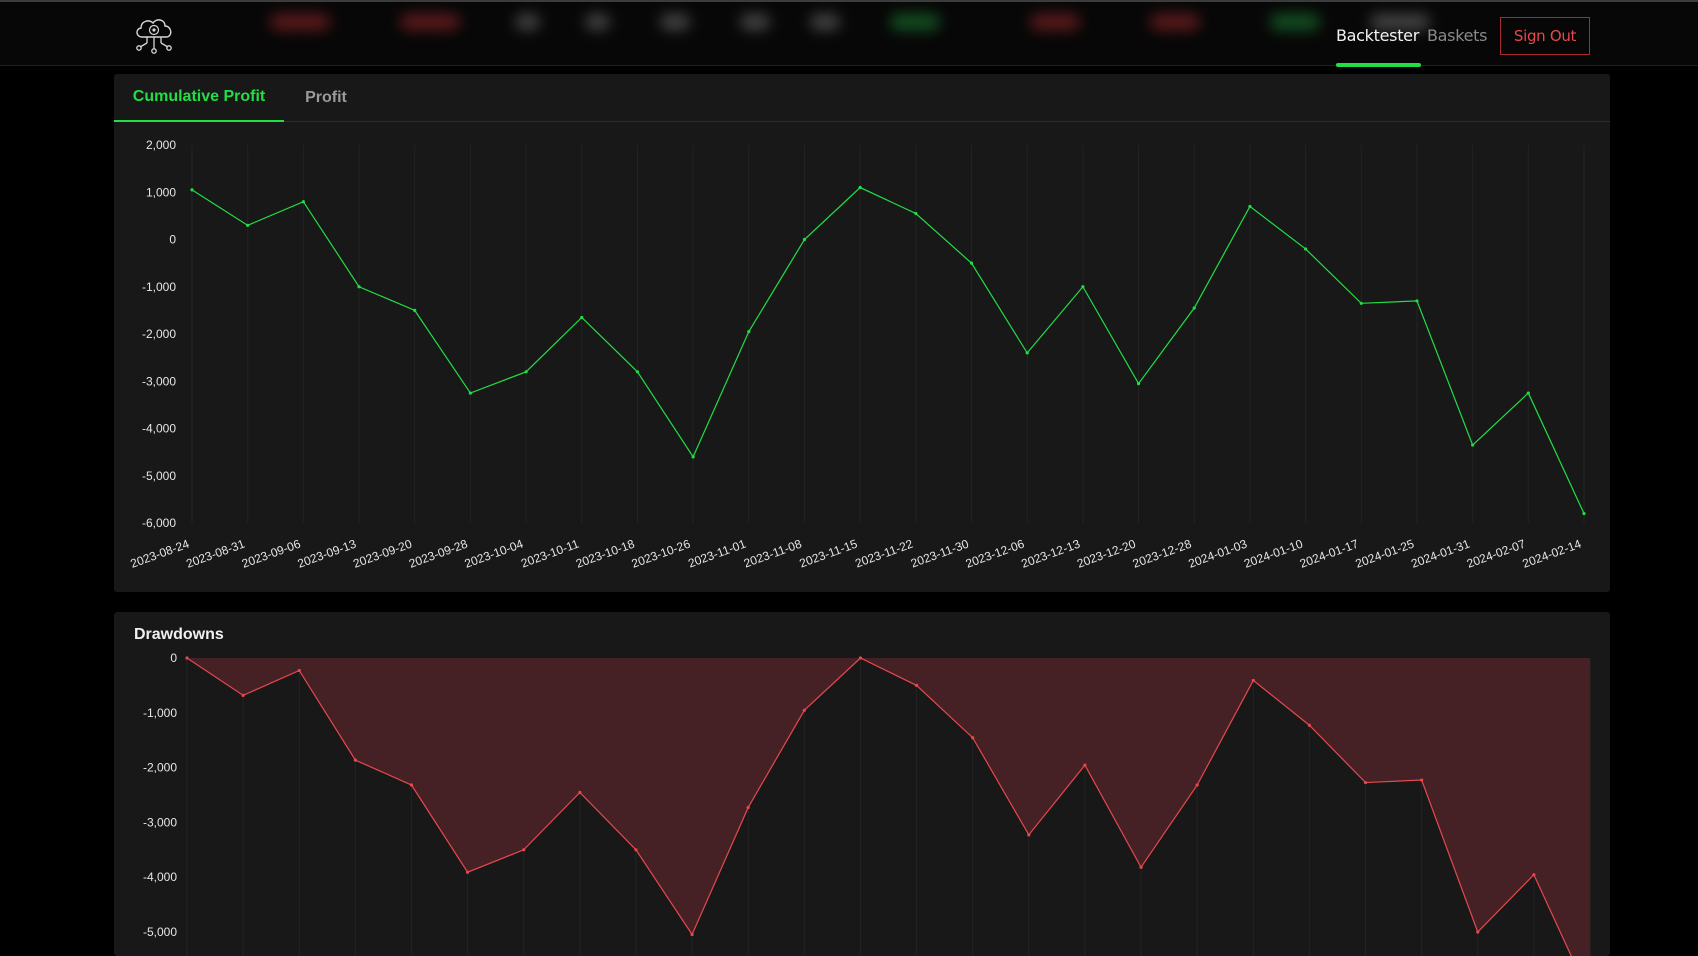  Describe the element at coordinates (438, 554) in the screenshot. I see `x-tick-label: 2023-09-28` at that location.